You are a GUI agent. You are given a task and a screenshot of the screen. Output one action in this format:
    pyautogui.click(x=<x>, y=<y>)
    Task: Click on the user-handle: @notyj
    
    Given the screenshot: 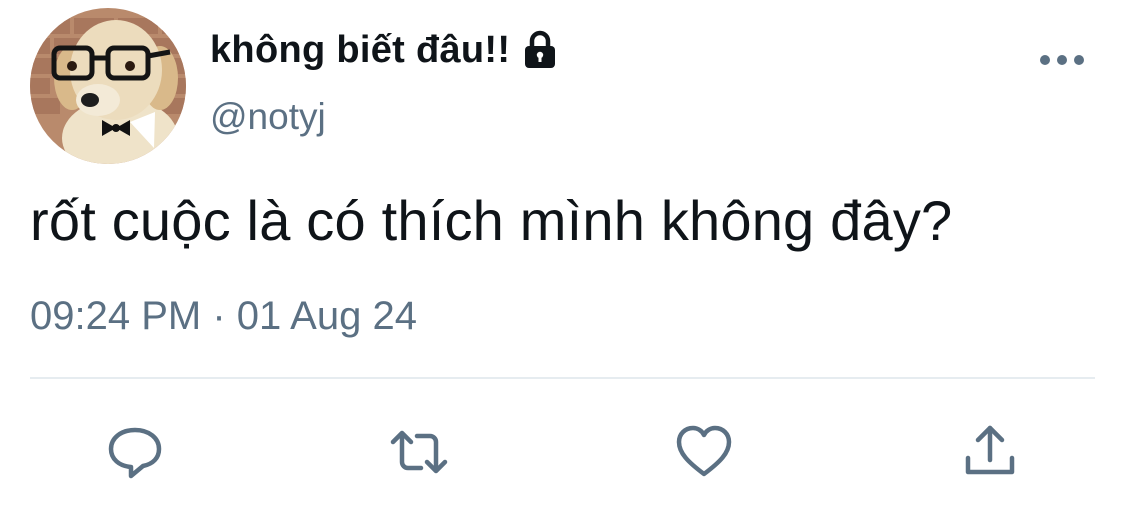 What is the action you would take?
    pyautogui.click(x=268, y=117)
    